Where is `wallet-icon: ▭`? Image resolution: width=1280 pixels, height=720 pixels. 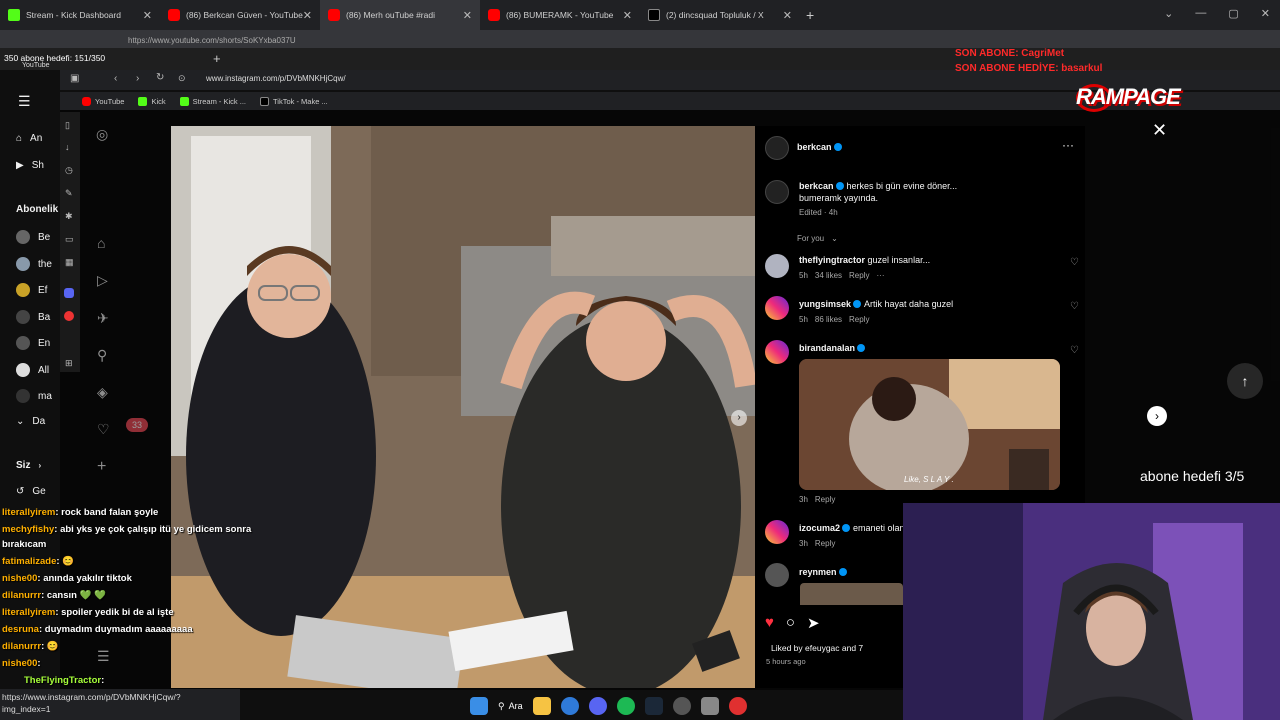 wallet-icon: ▭ is located at coordinates (69, 239).